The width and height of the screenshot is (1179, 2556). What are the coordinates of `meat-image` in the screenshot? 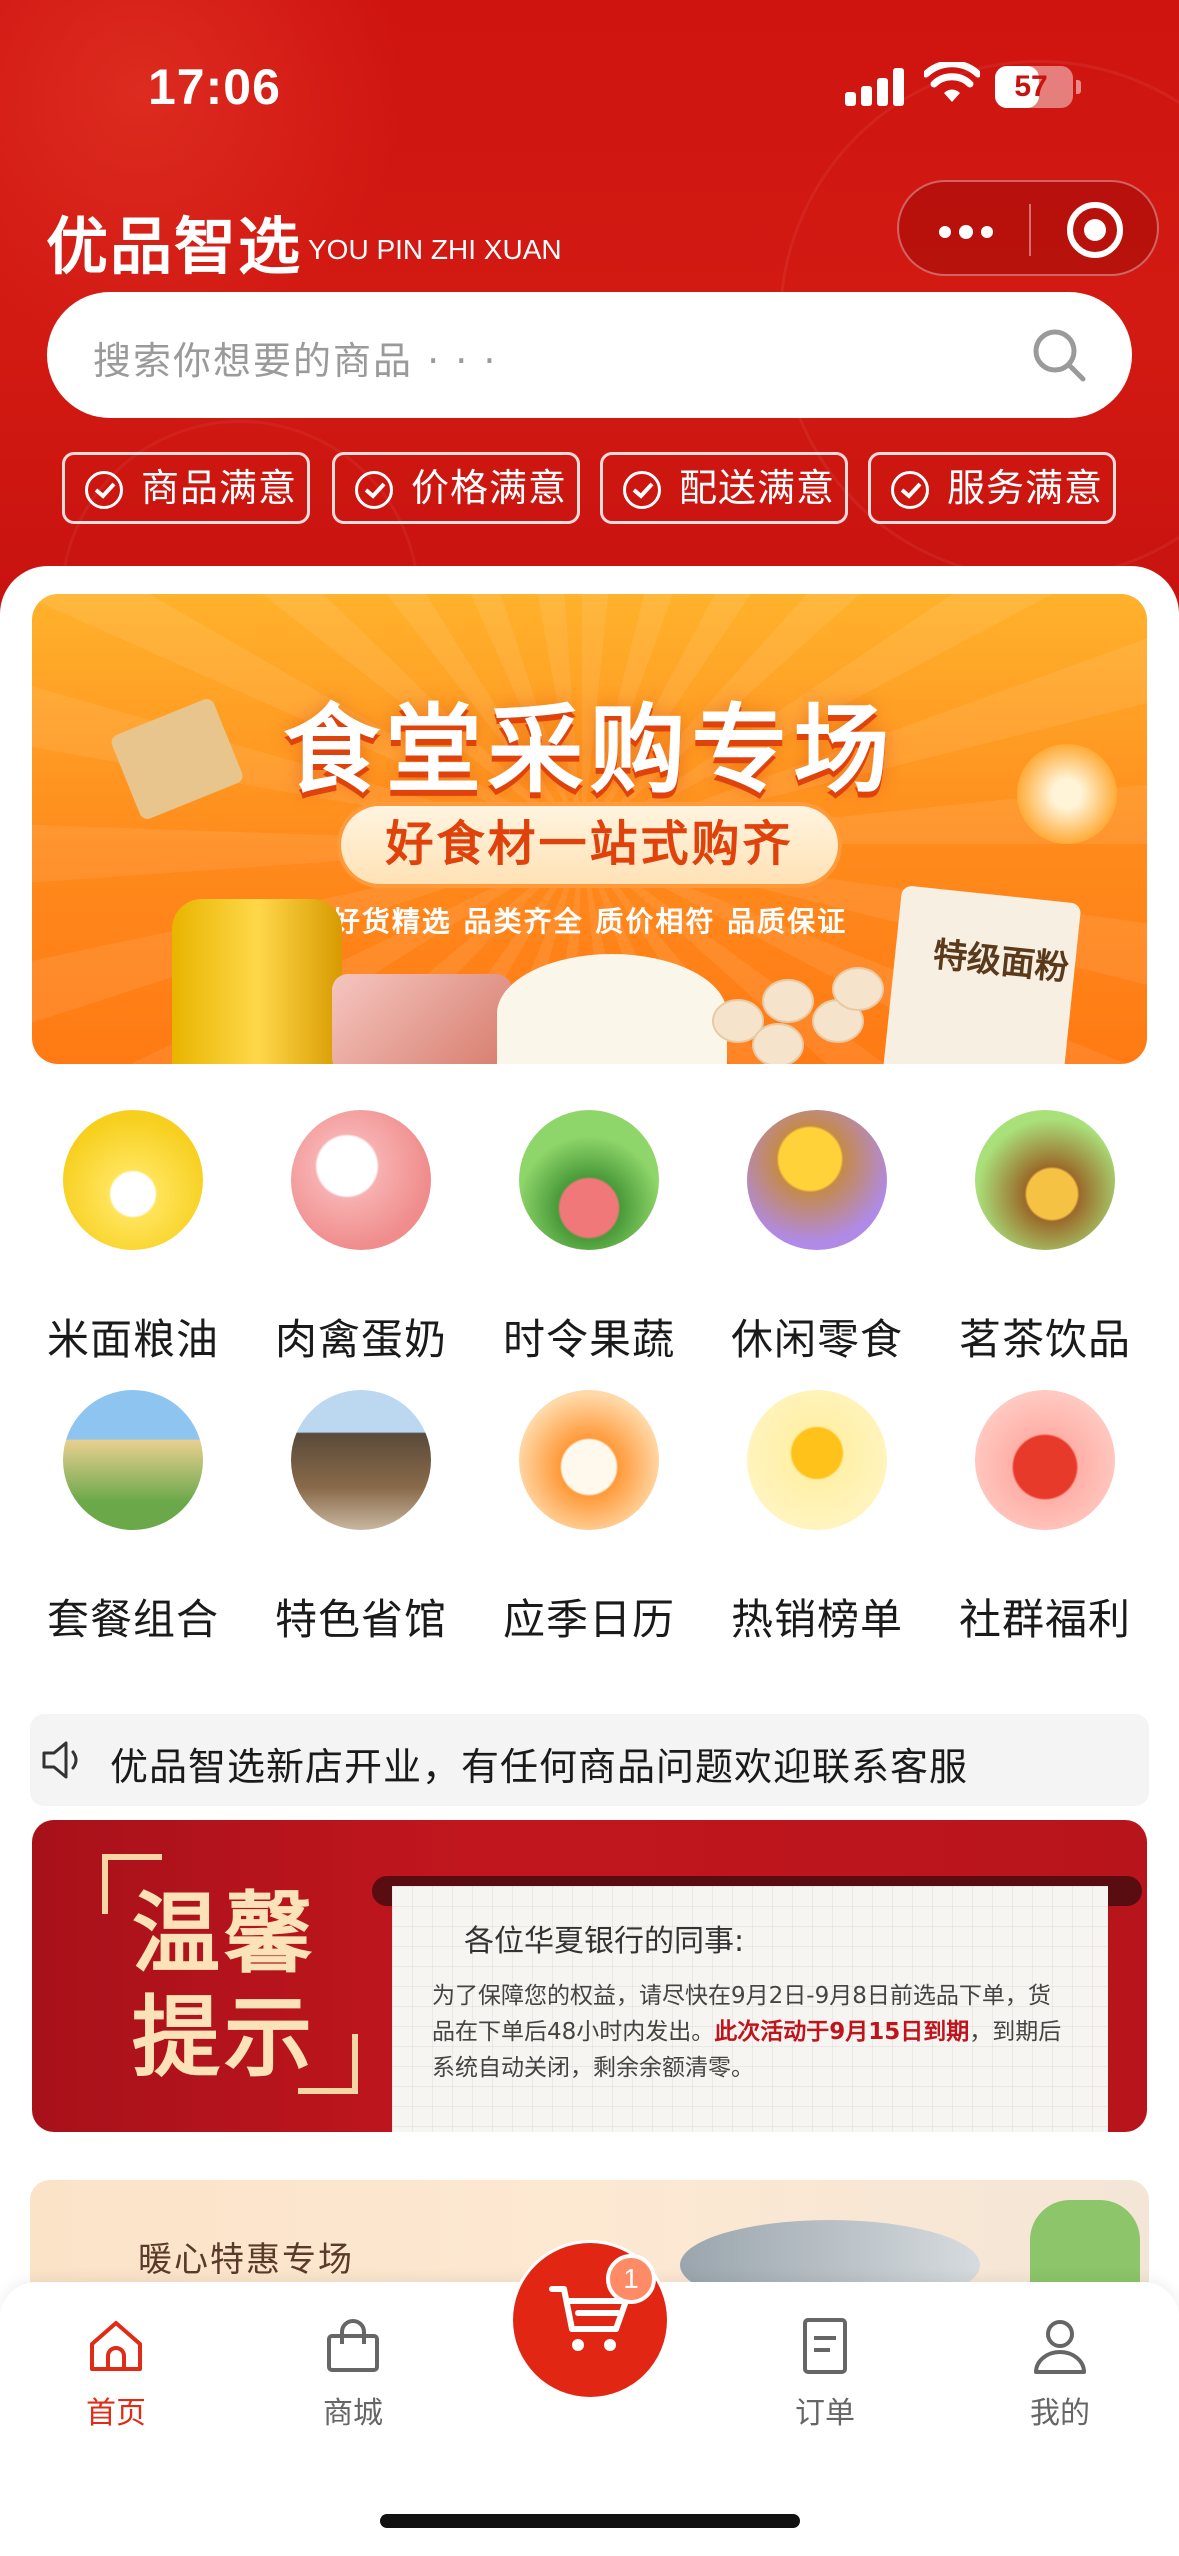 It's located at (422, 1019).